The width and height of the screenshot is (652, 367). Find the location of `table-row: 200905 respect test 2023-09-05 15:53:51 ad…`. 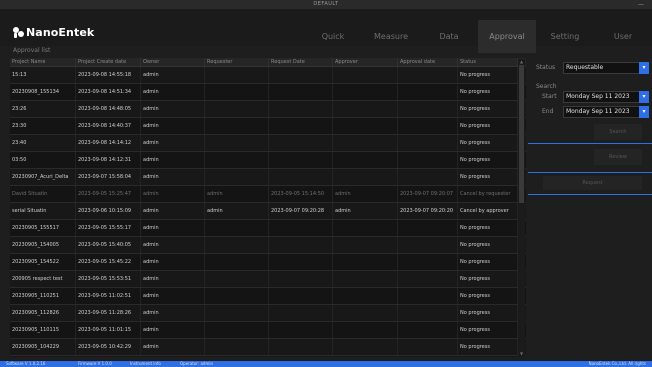

table-row: 200905 respect test 2023-09-05 15:53:51 ad… is located at coordinates (268, 279).